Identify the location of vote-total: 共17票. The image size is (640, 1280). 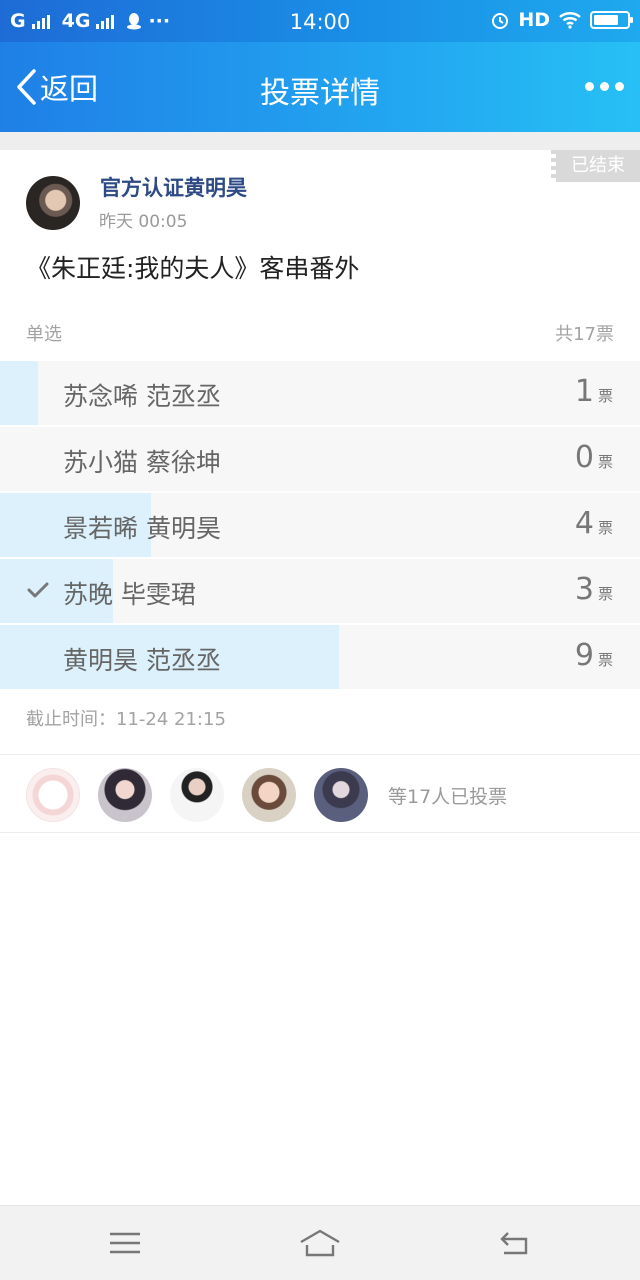
(584, 334).